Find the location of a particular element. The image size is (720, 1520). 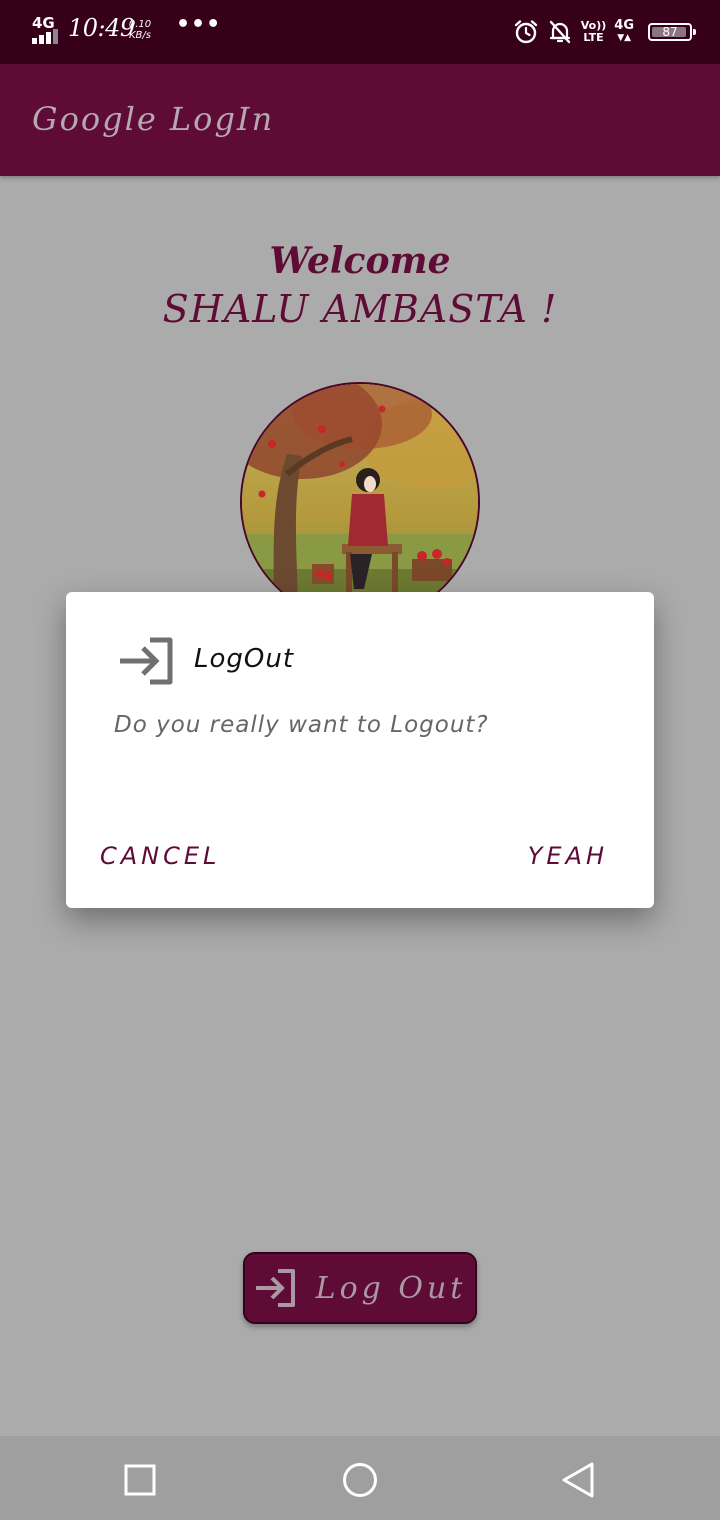

mute-notification-icon is located at coordinates (559, 32).